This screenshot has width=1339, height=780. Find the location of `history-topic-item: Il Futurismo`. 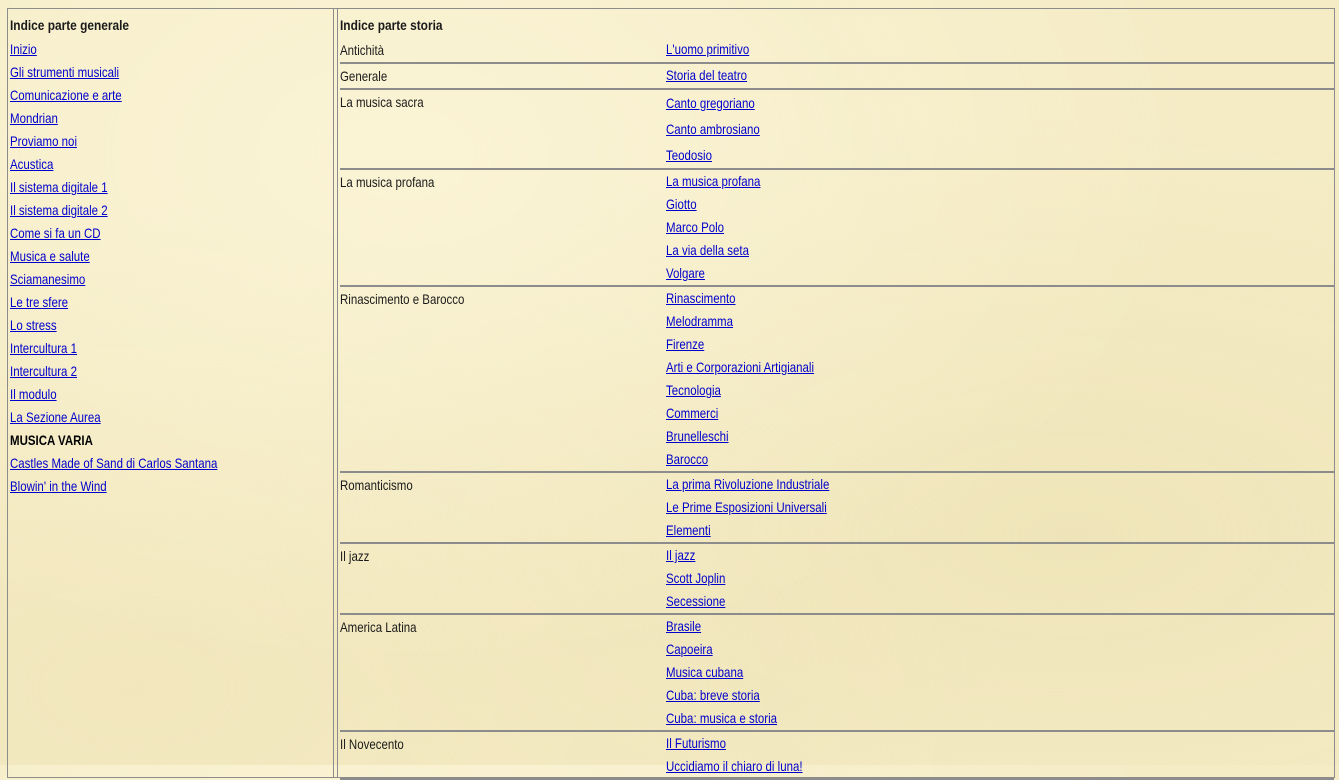

history-topic-item: Il Futurismo is located at coordinates (1000, 743).